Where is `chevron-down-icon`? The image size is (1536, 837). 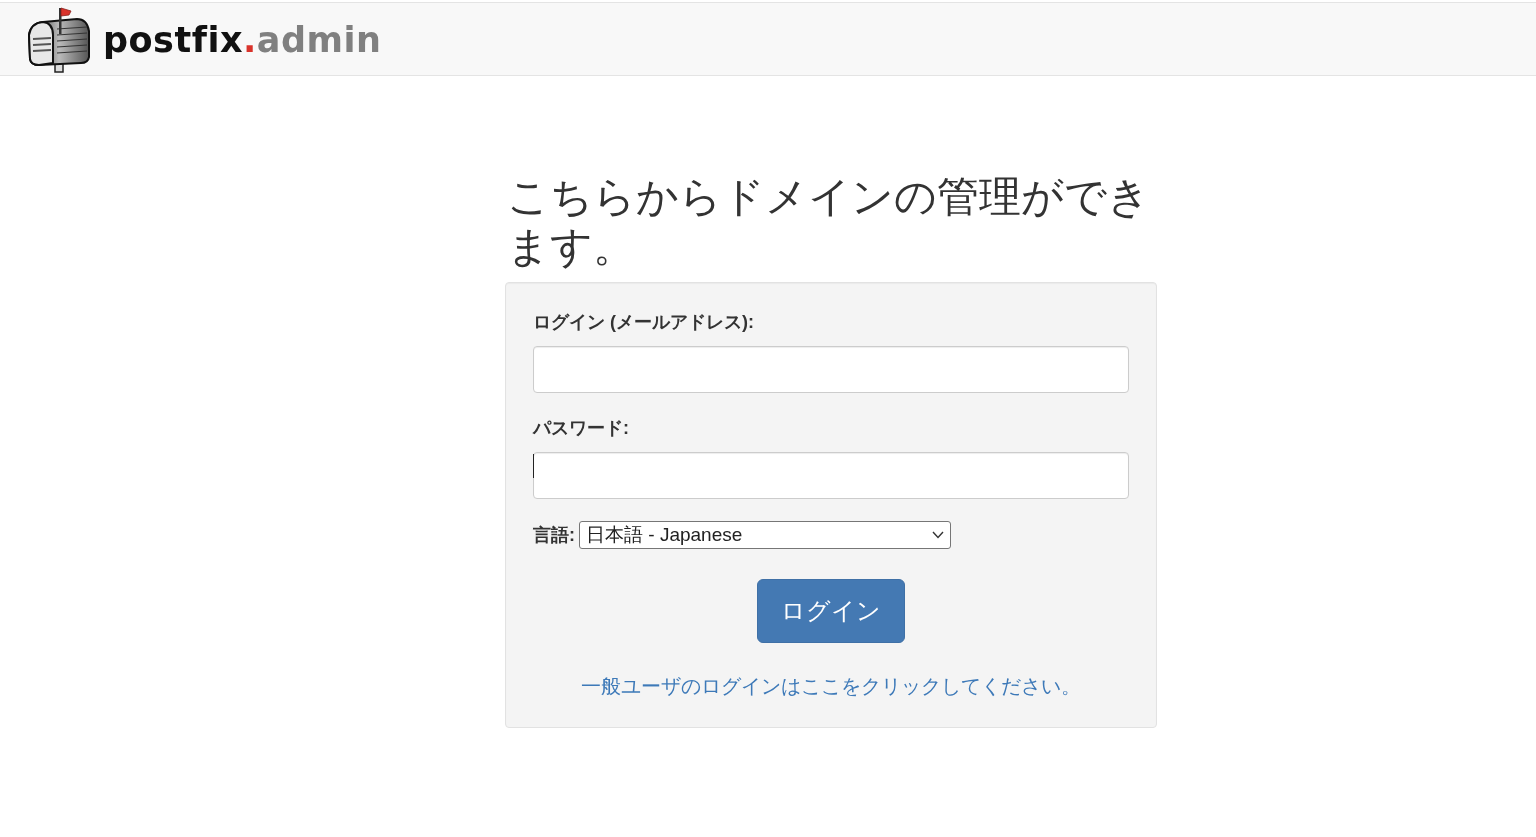 chevron-down-icon is located at coordinates (938, 535).